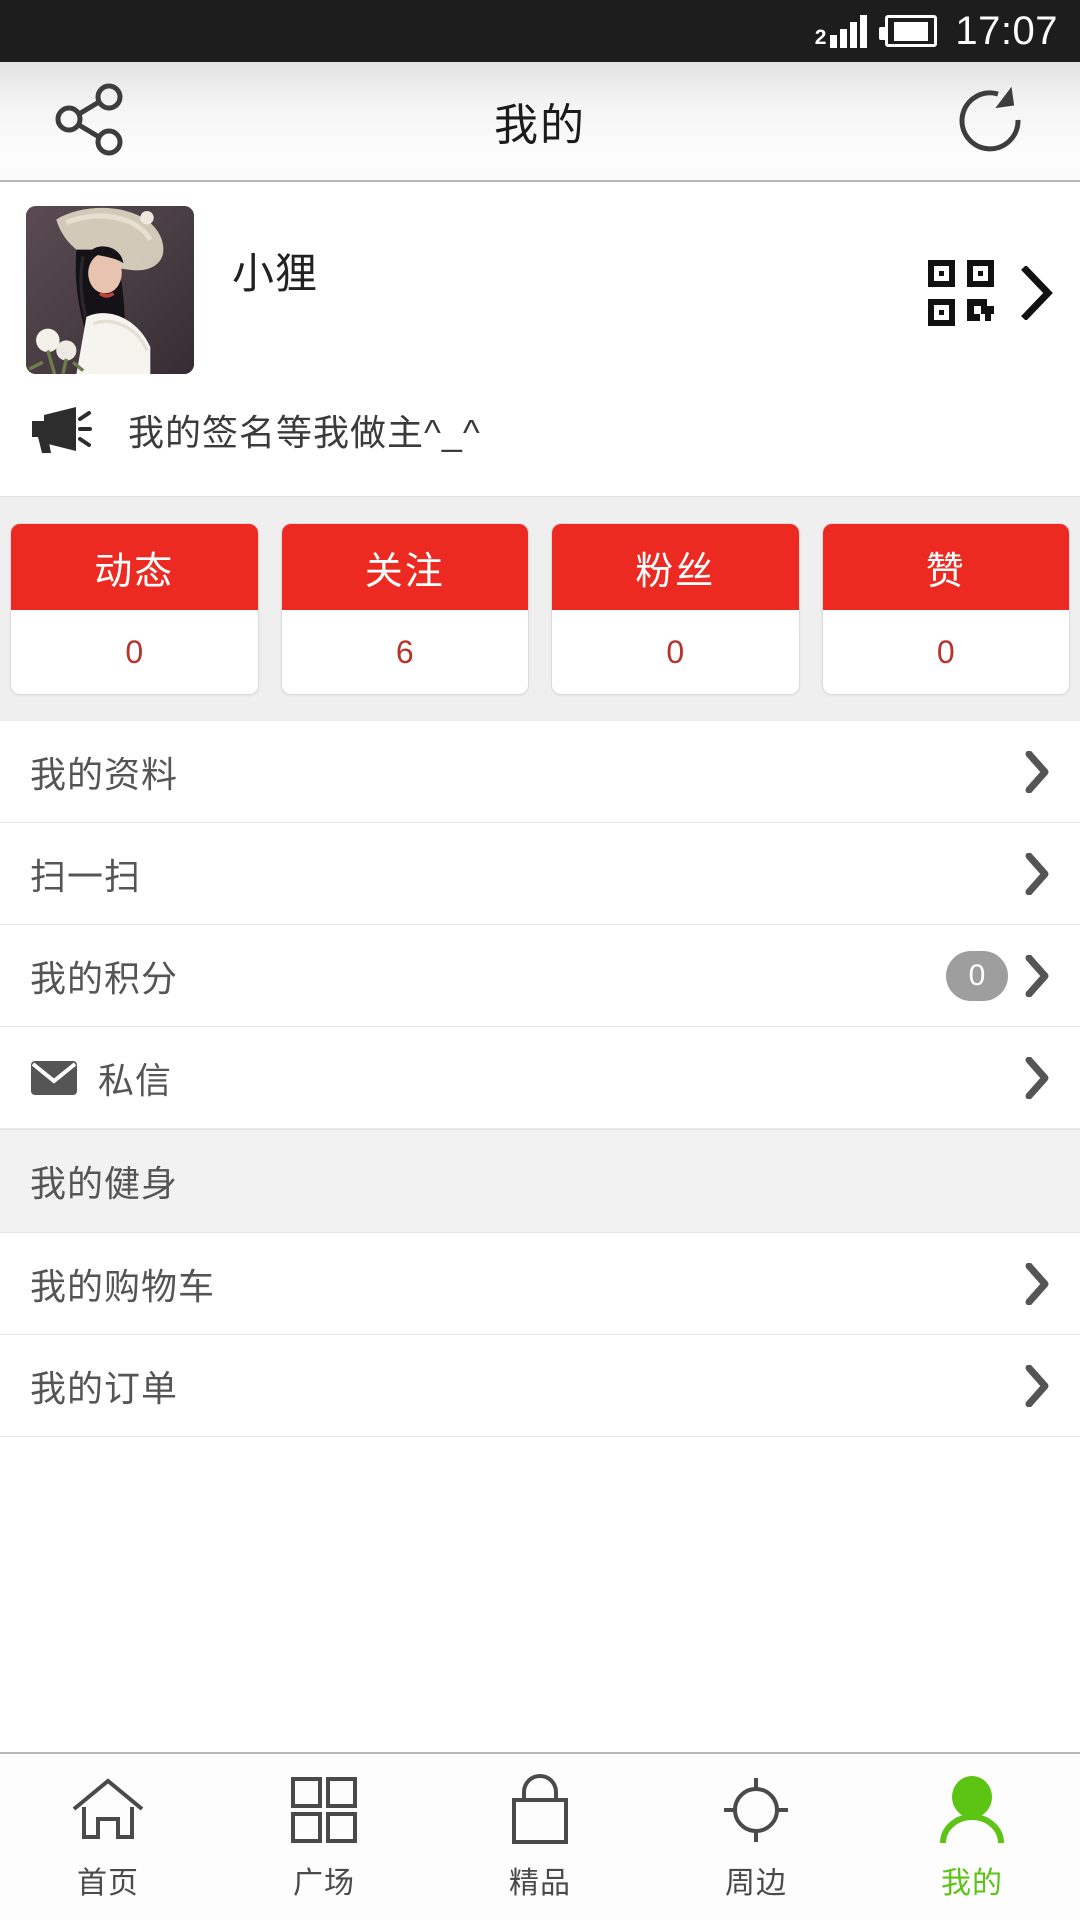  I want to click on stat-card-zan: 赞 0, so click(945, 609).